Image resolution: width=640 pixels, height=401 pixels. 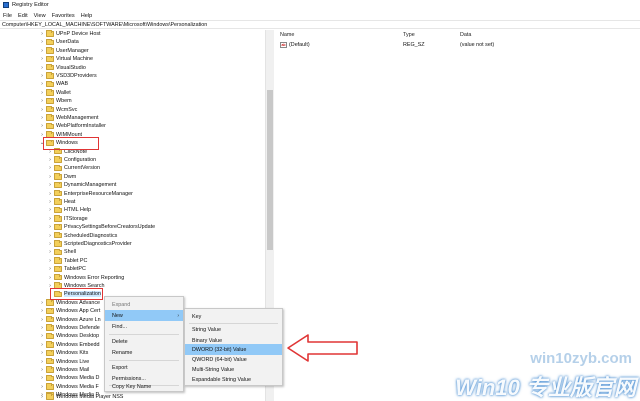 What do you see at coordinates (67, 76) in the screenshot?
I see `tree-item: › VSD3DProviders` at bounding box center [67, 76].